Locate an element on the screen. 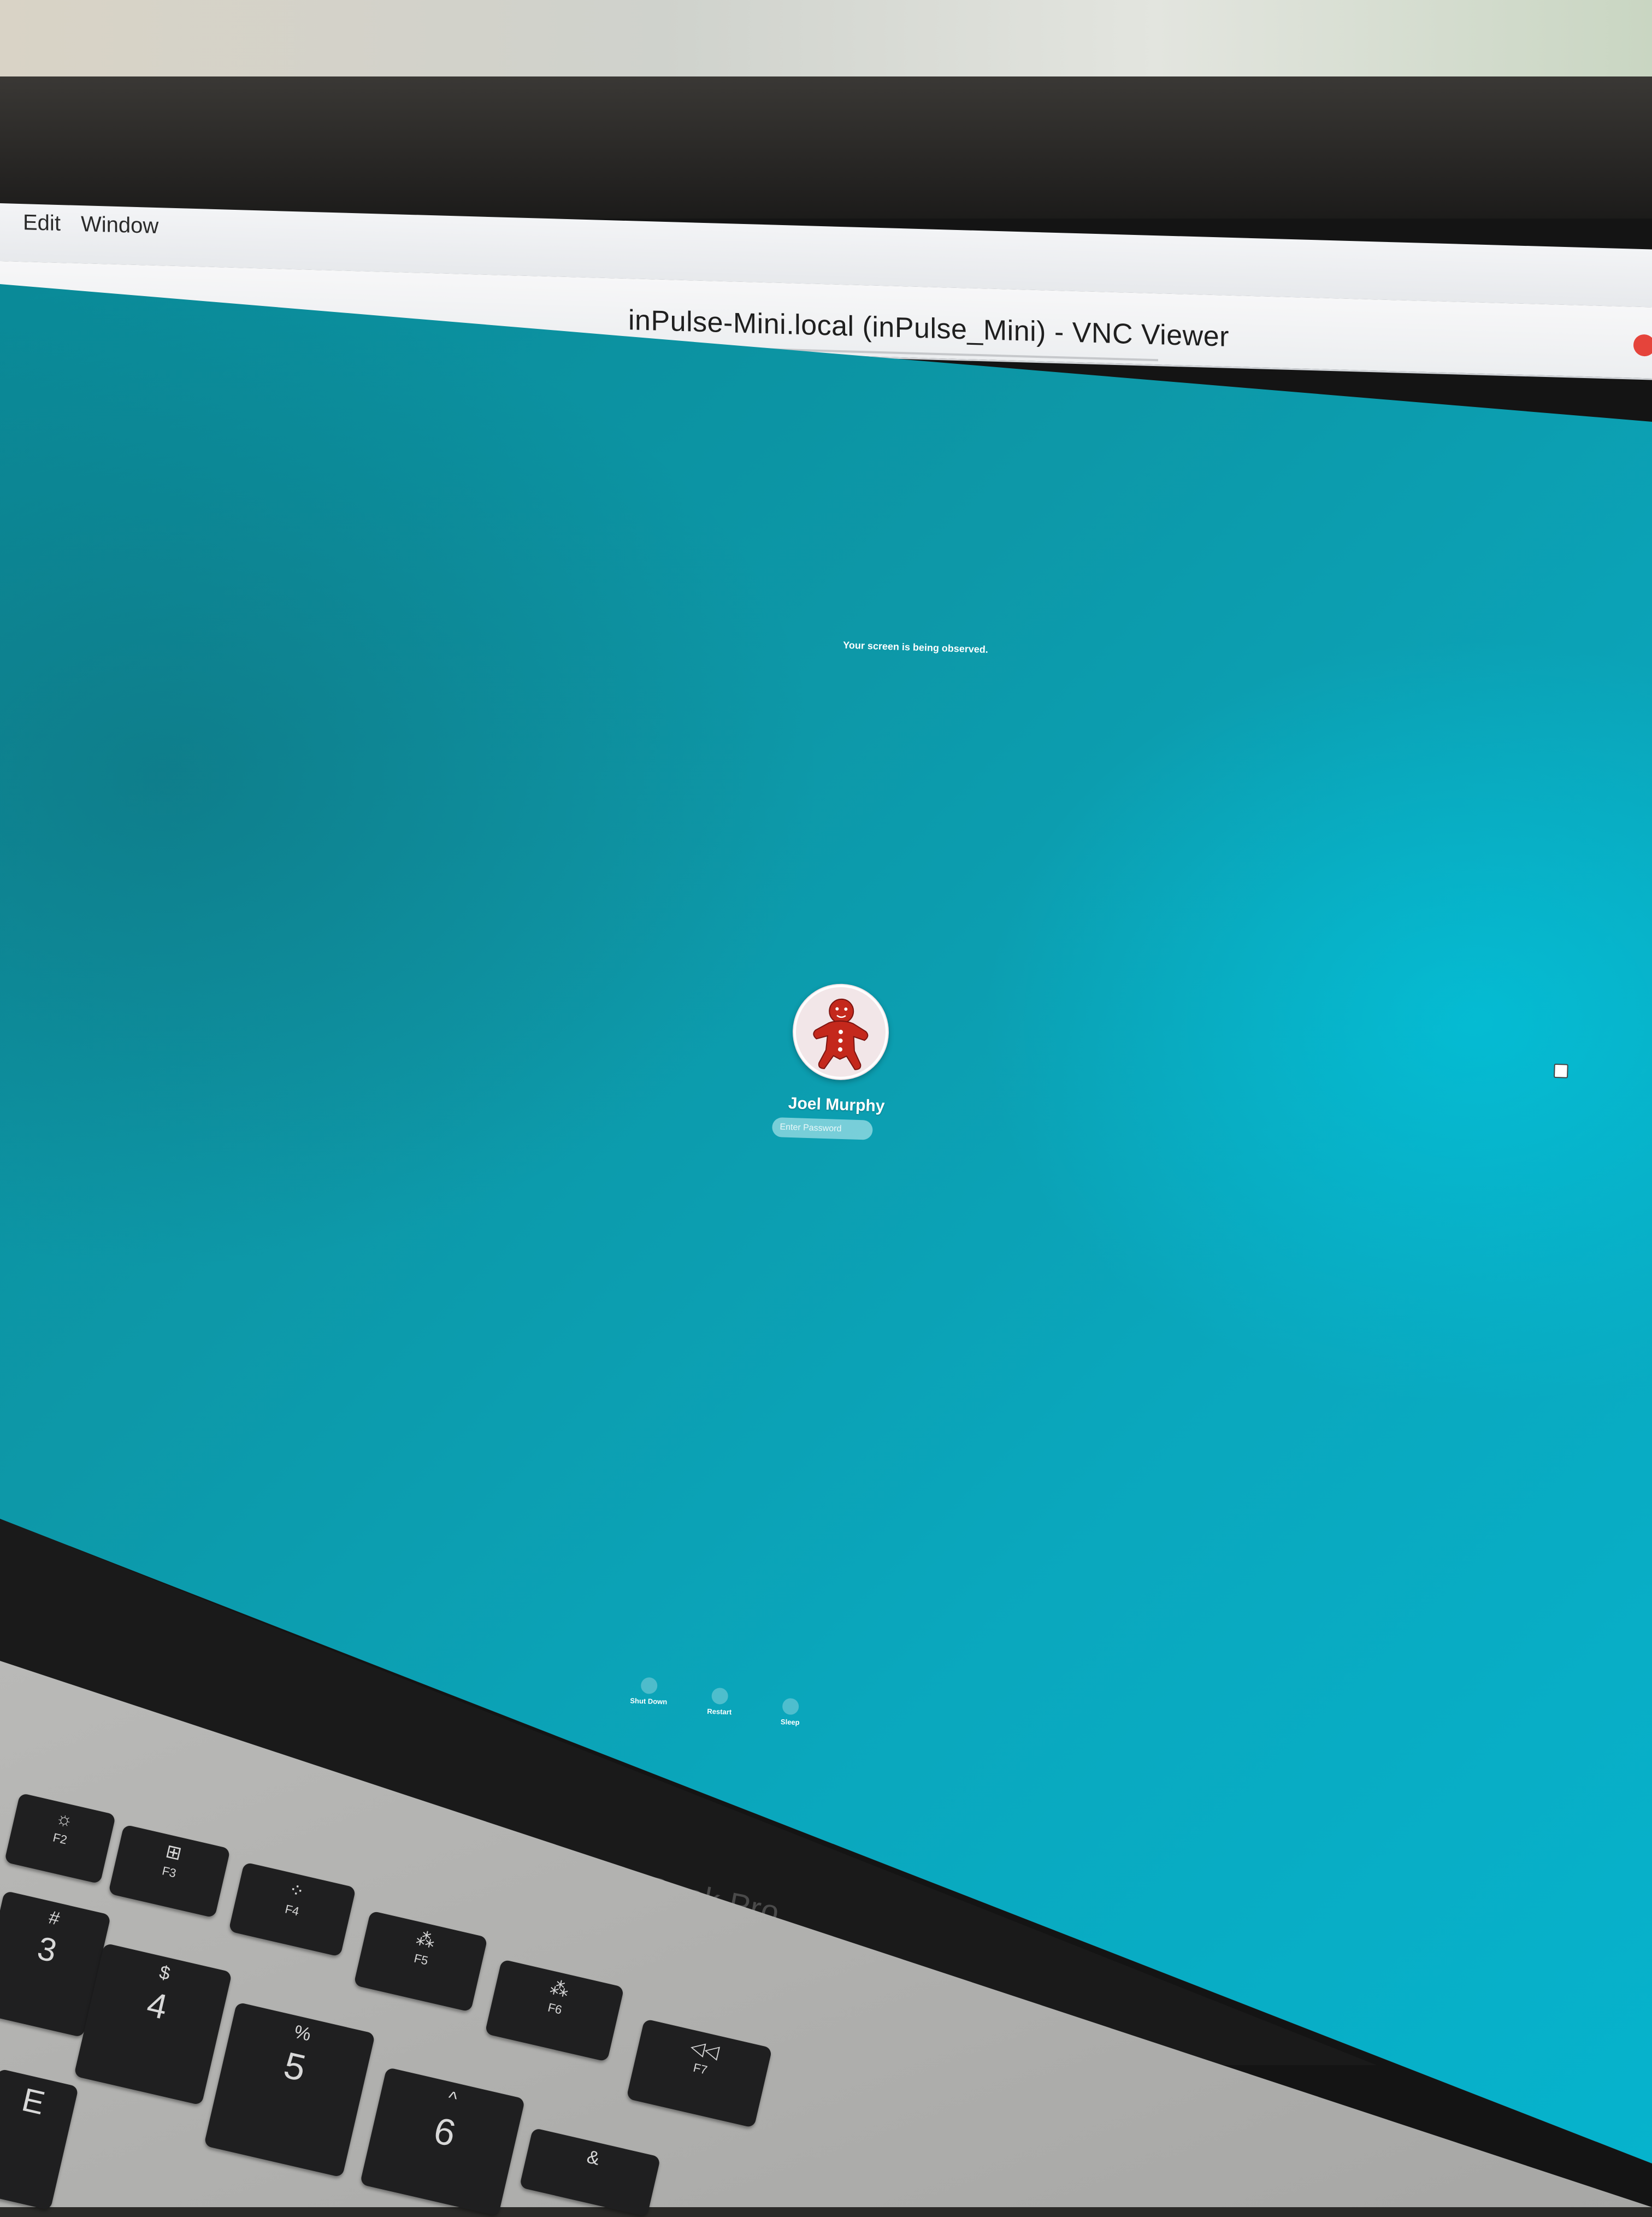 The height and width of the screenshot is (2217, 1652). key-f6: ⁂ F6 is located at coordinates (554, 2011).